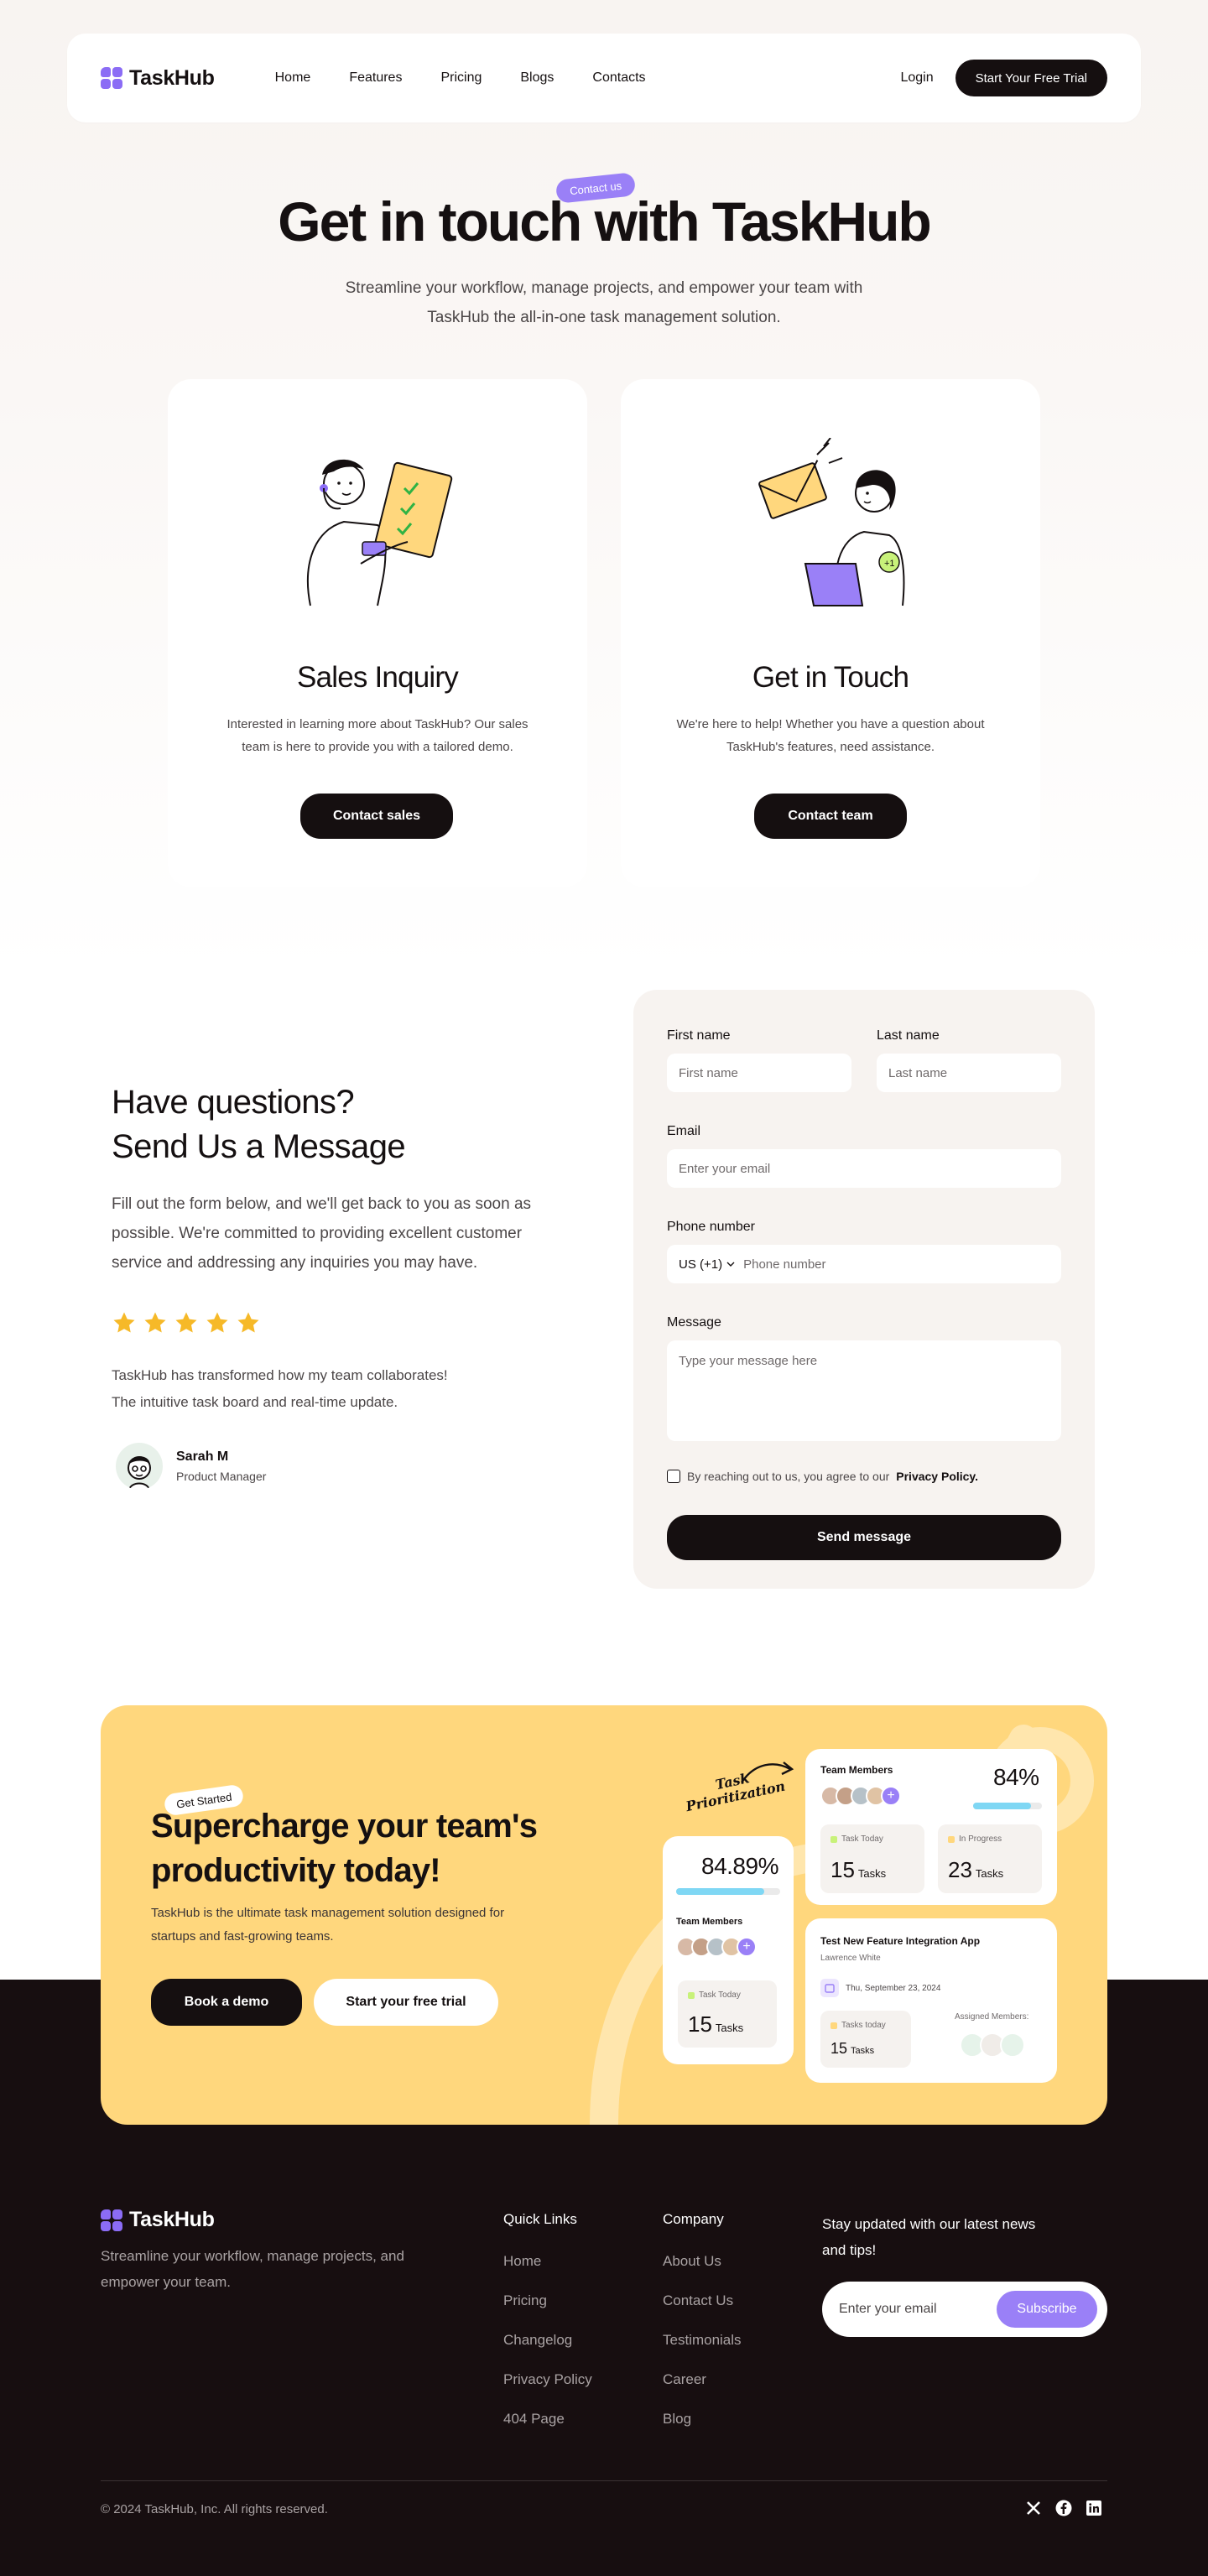  Describe the element at coordinates (618, 78) in the screenshot. I see `nav-link-contacts: Contacts` at that location.